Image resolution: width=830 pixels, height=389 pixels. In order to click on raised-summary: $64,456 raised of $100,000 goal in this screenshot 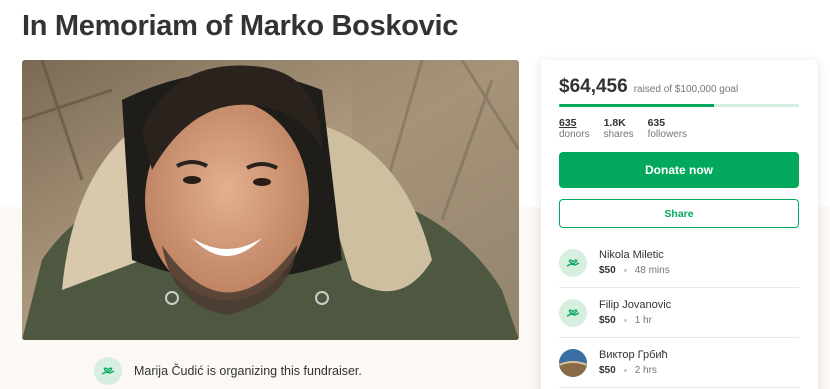, I will do `click(648, 87)`.